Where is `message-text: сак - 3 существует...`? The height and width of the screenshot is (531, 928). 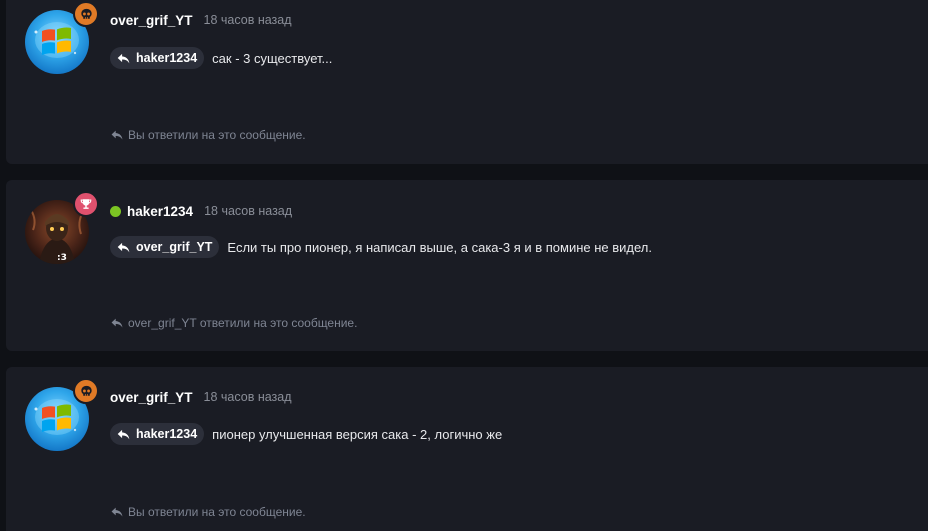
message-text: сак - 3 существует... is located at coordinates (272, 58).